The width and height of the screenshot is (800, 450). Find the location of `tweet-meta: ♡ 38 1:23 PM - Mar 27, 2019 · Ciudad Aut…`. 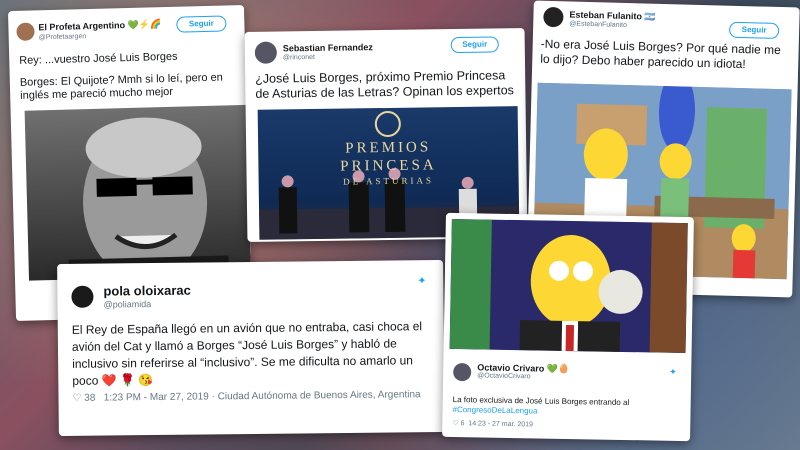

tweet-meta: ♡ 38 1:23 PM - Mar 27, 2019 · Ciudad Aut… is located at coordinates (246, 396).